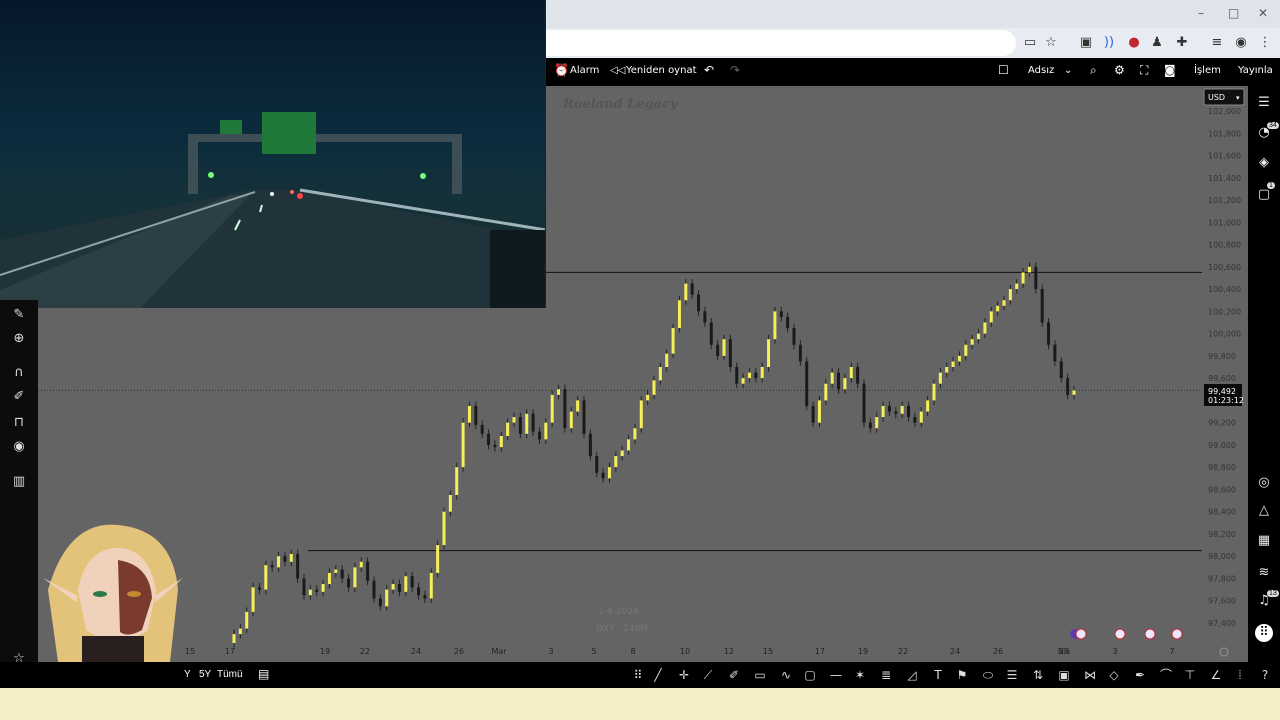 The height and width of the screenshot is (720, 1280). What do you see at coordinates (1224, 334) in the screenshot?
I see `price-tick-label: 100,000` at bounding box center [1224, 334].